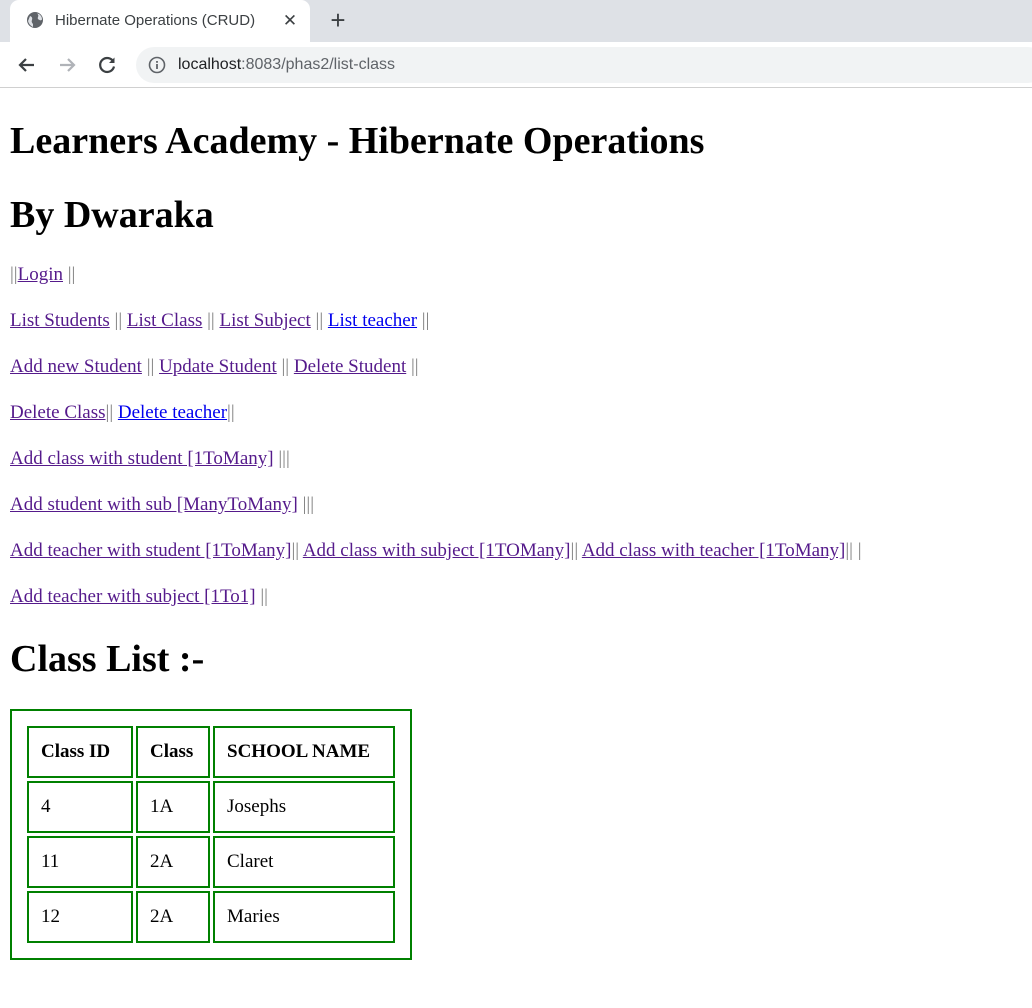 The image size is (1032, 1008). What do you see at coordinates (164, 320) in the screenshot?
I see `list-class-link: List Class` at bounding box center [164, 320].